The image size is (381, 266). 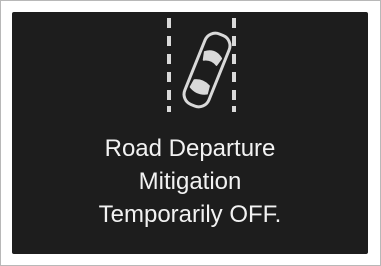 I want to click on warning-line-2: Mitigation, so click(x=190, y=181).